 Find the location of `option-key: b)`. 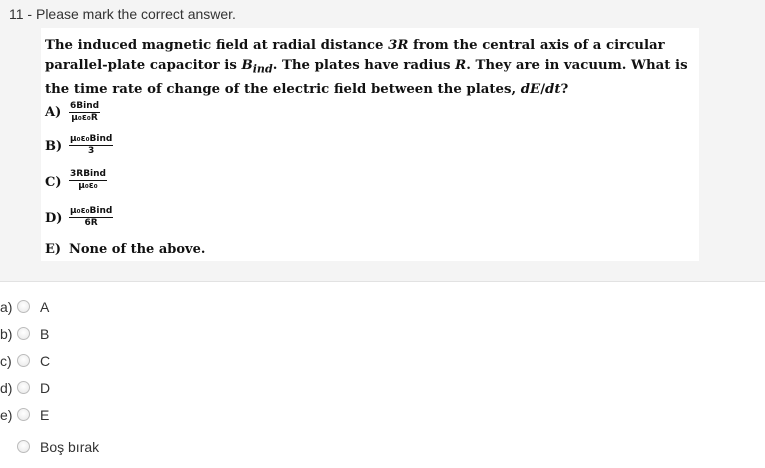

option-key: b) is located at coordinates (6, 334).